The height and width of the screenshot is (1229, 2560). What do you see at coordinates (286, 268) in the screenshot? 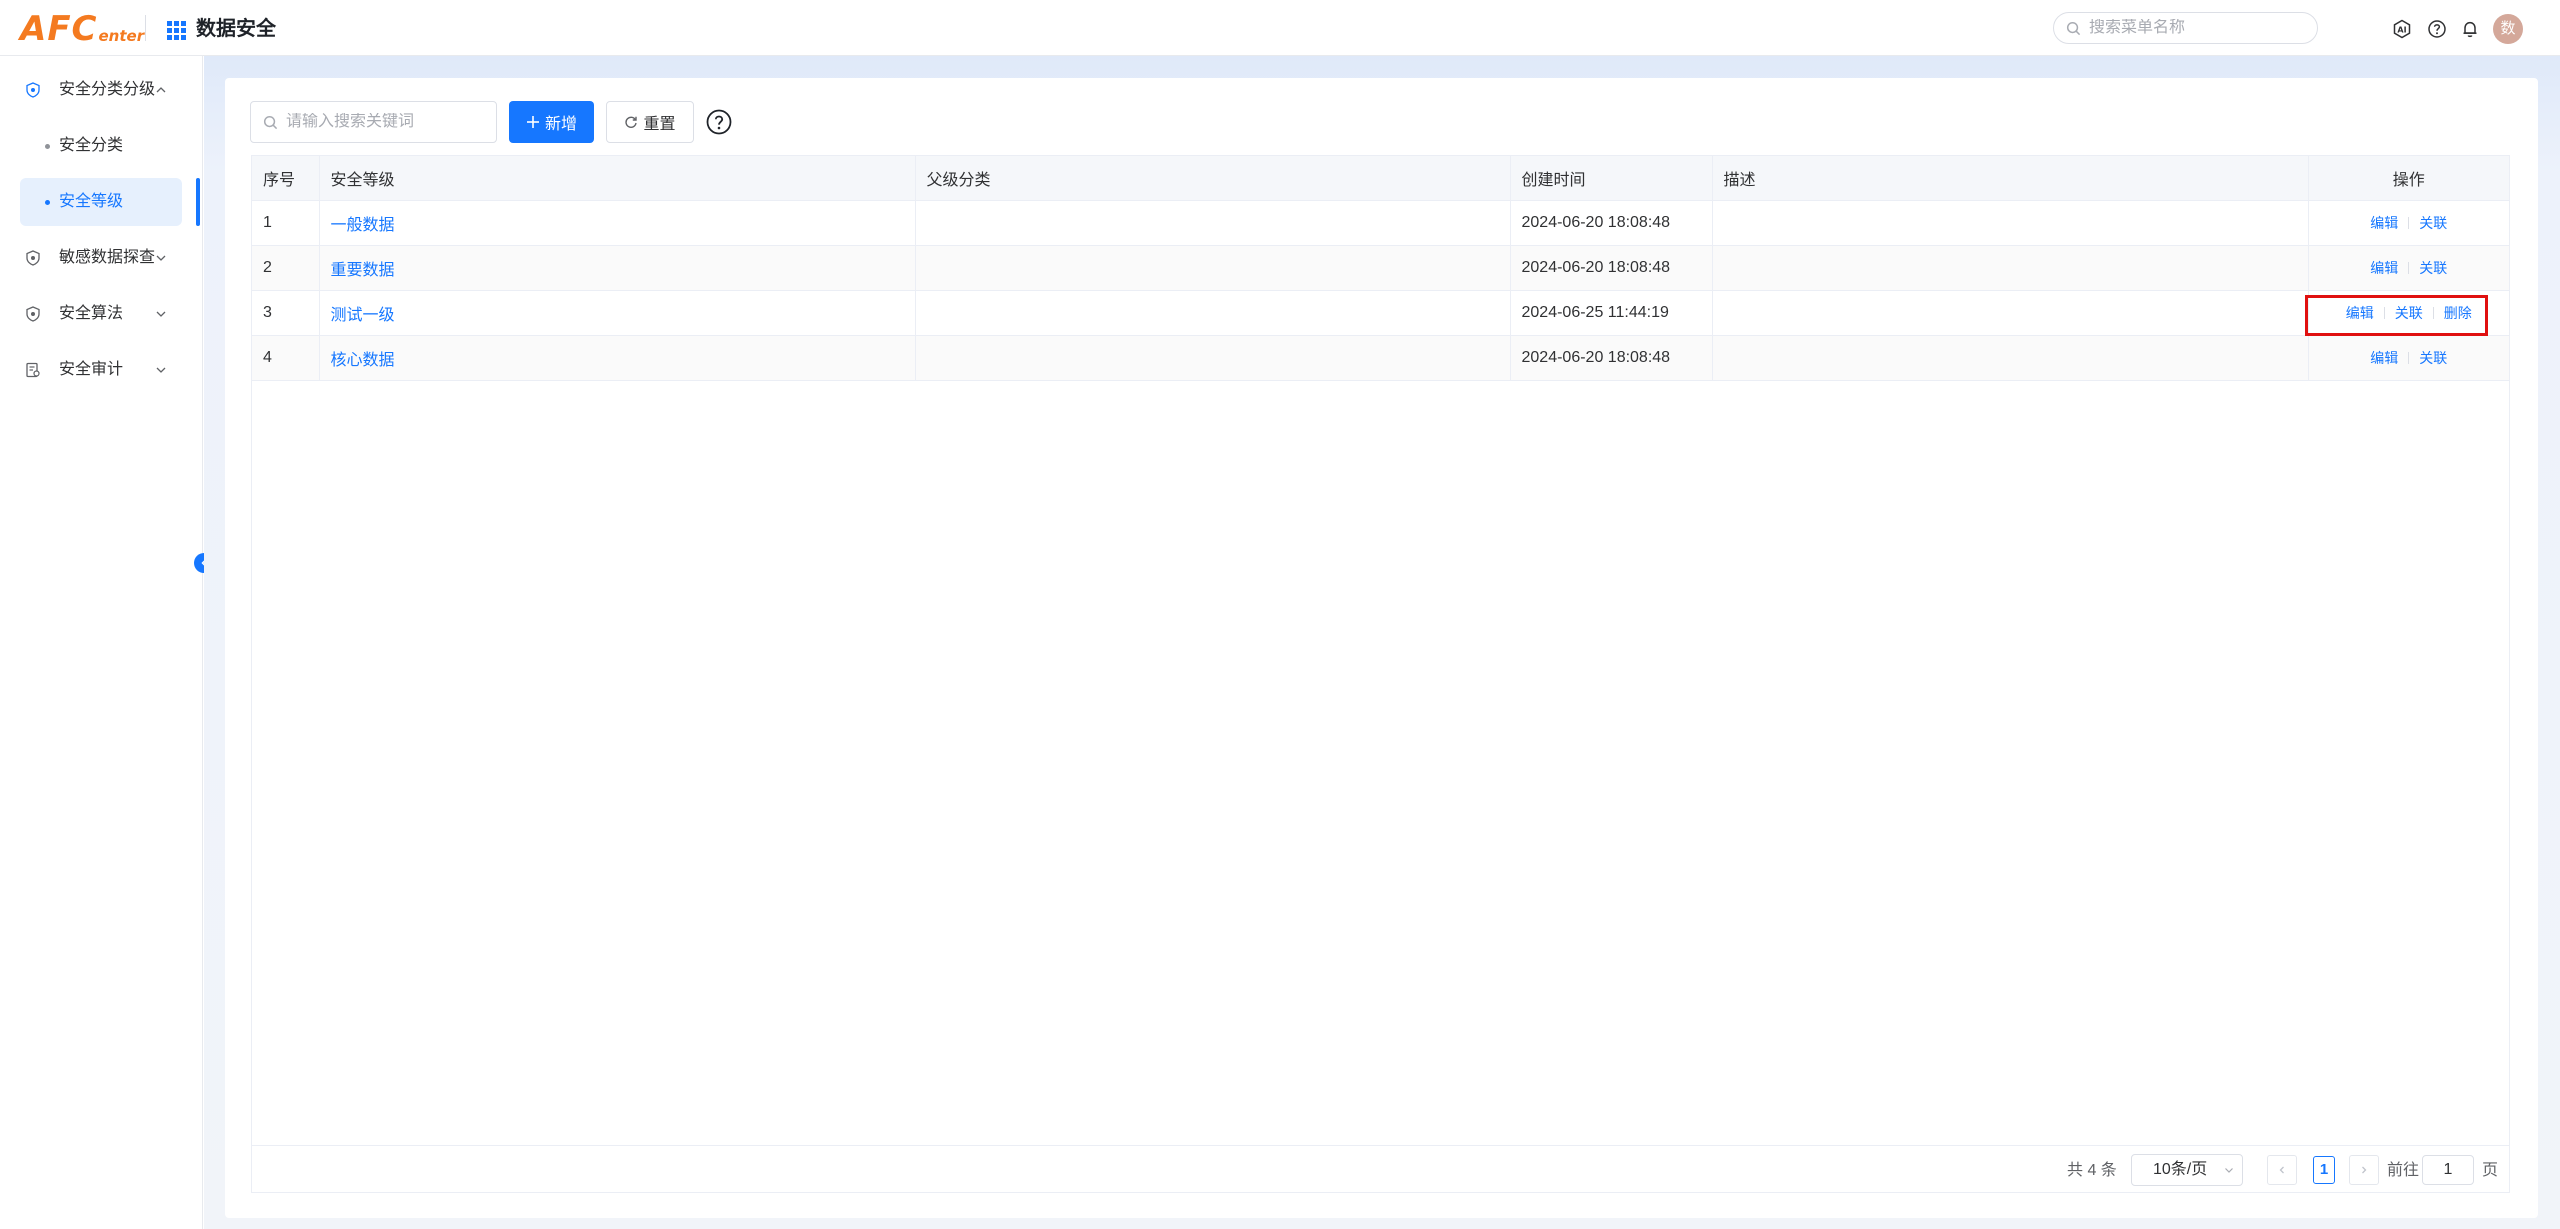
I see `cell-index: 2` at bounding box center [286, 268].